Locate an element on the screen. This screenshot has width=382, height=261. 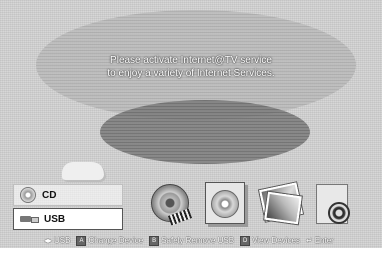
b-key-icon: B is located at coordinates (154, 240).